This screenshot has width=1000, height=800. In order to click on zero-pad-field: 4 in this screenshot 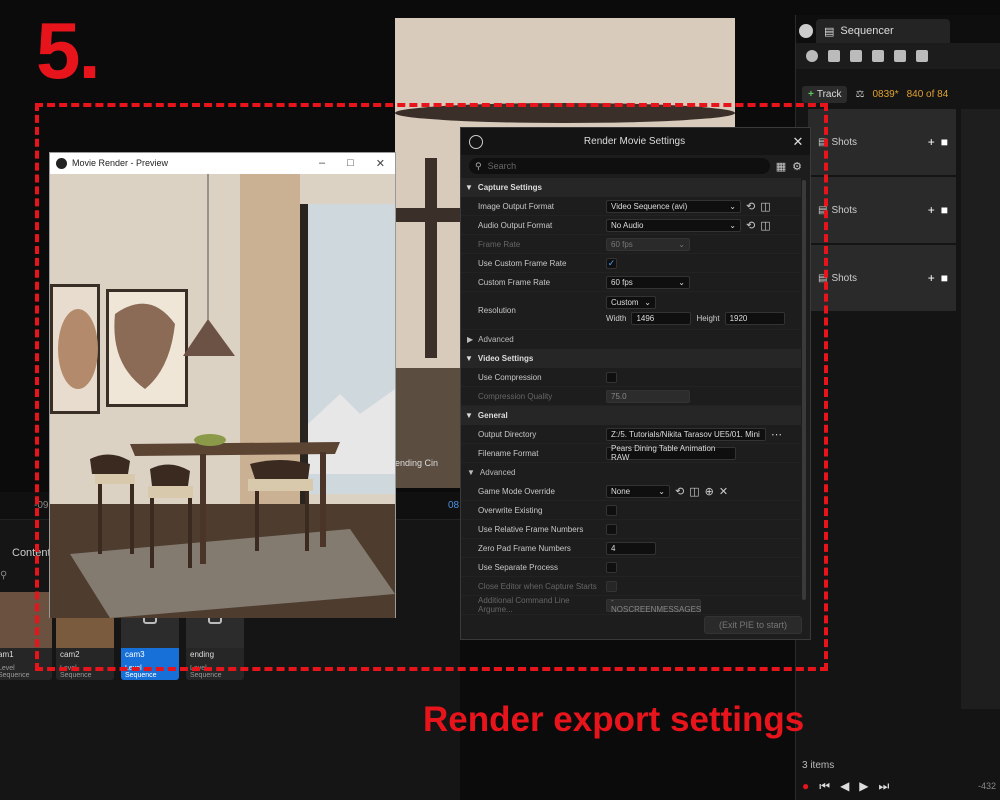, I will do `click(631, 548)`.